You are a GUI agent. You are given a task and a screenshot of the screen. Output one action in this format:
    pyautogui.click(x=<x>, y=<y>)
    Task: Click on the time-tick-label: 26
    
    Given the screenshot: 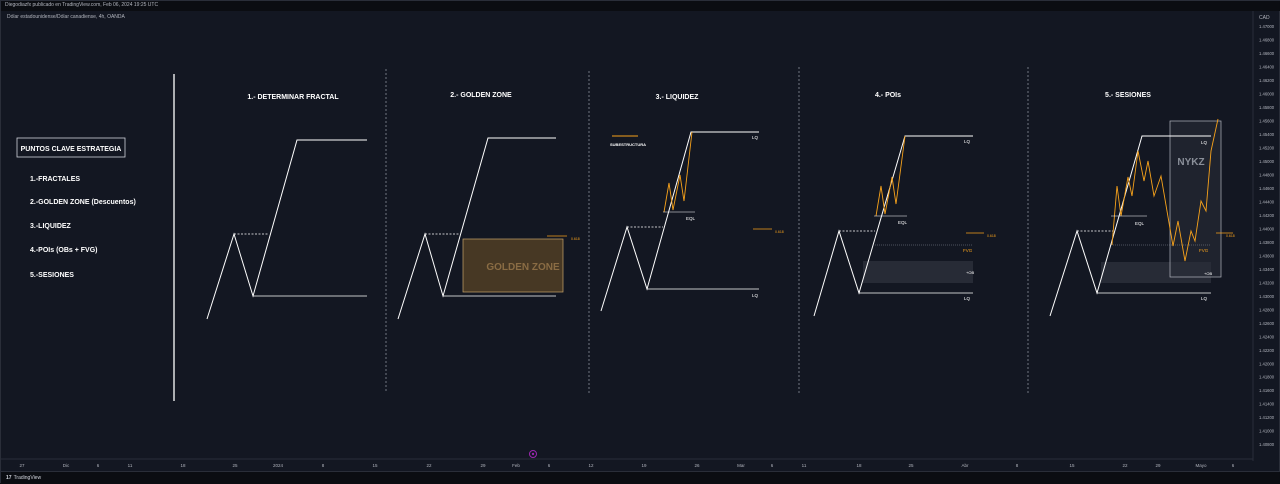 What is the action you would take?
    pyautogui.click(x=697, y=465)
    